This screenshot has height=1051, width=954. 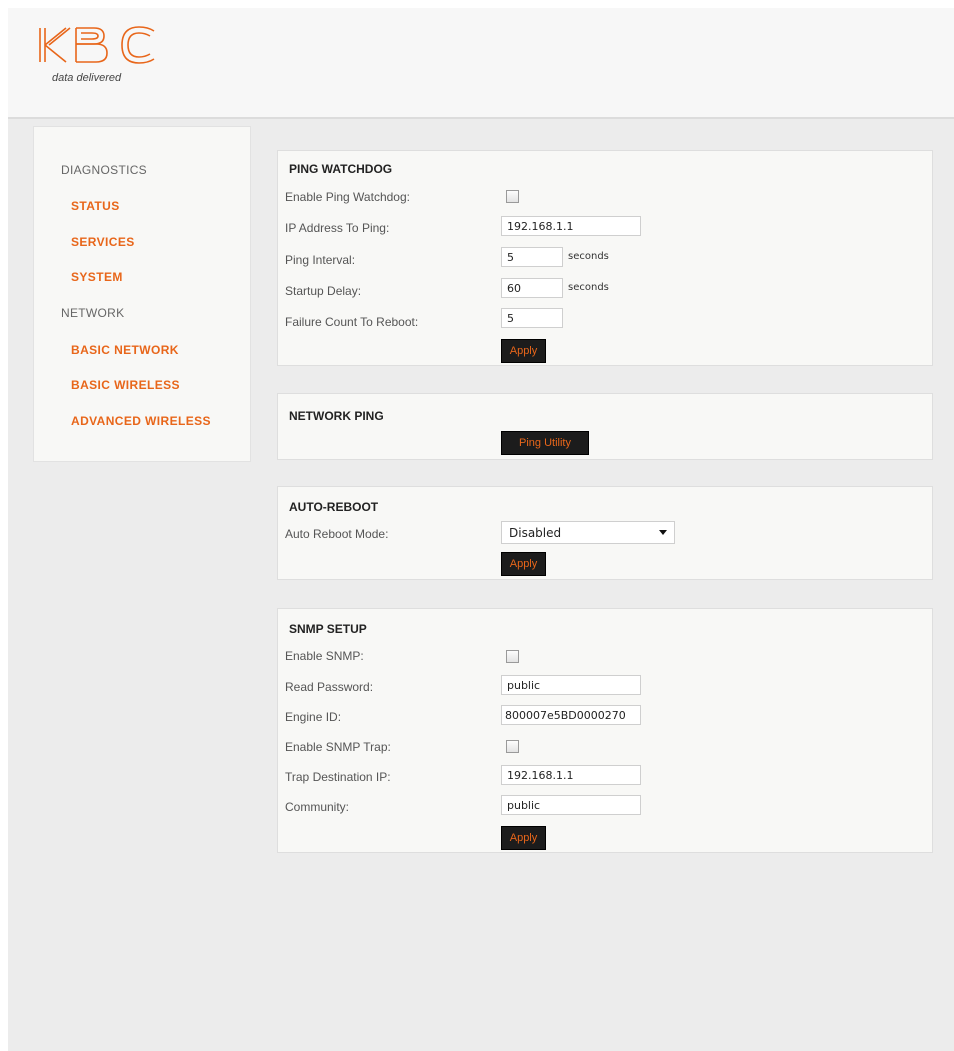 I want to click on sidebar-item-basic-network: BASIC NETWORK, so click(x=125, y=350).